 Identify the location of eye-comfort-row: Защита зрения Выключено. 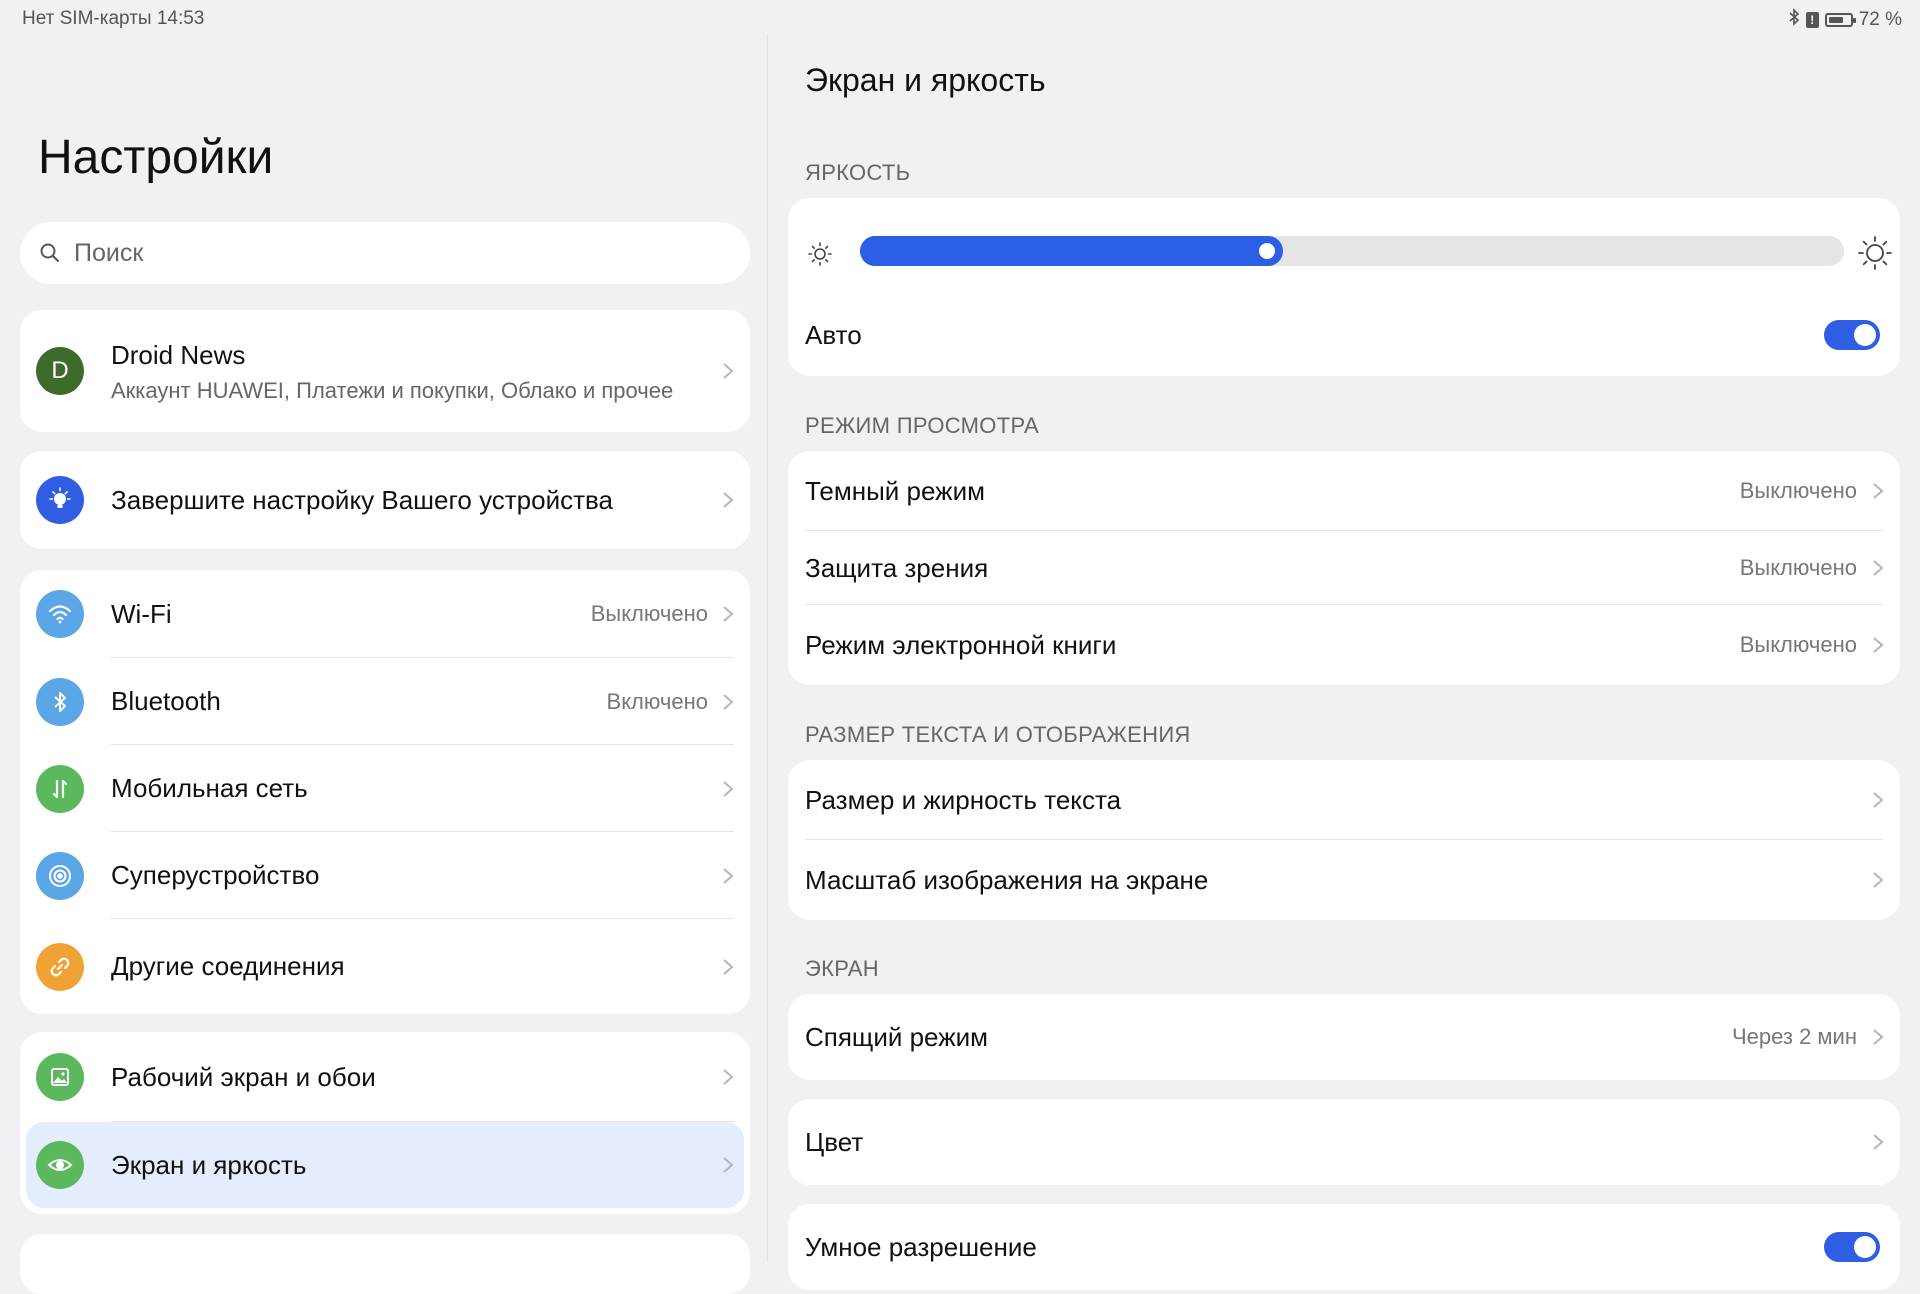
(1344, 568).